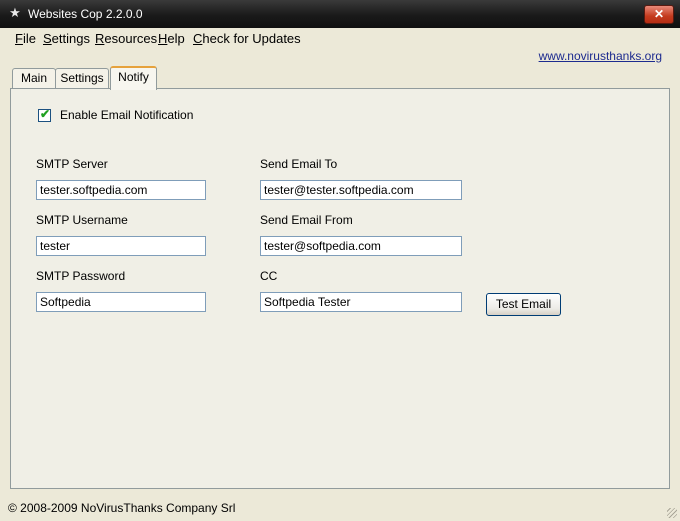 This screenshot has width=680, height=521. Describe the element at coordinates (269, 276) in the screenshot. I see `cc-label: CC` at that location.